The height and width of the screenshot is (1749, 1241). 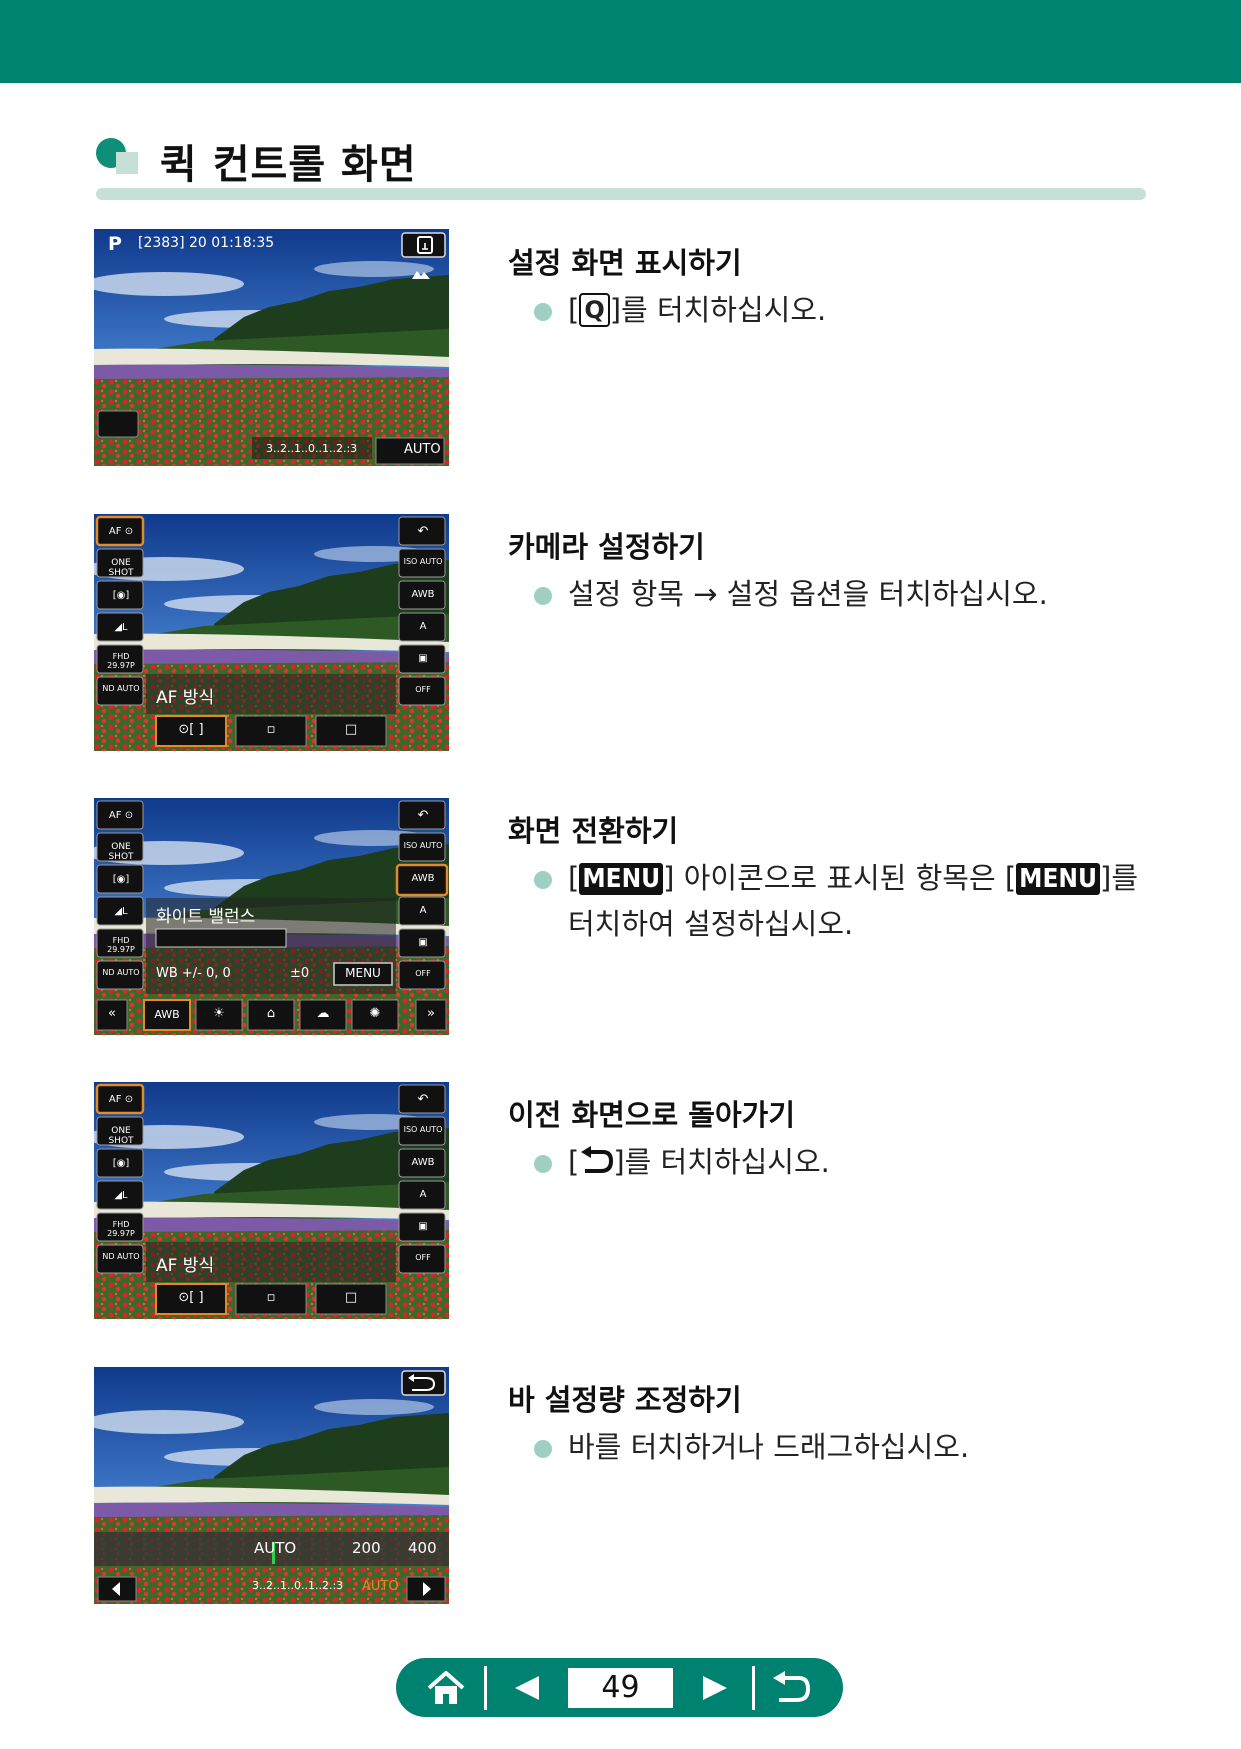 What do you see at coordinates (206, 243) in the screenshot?
I see `shot-info: [2383] 20 01:18:35` at bounding box center [206, 243].